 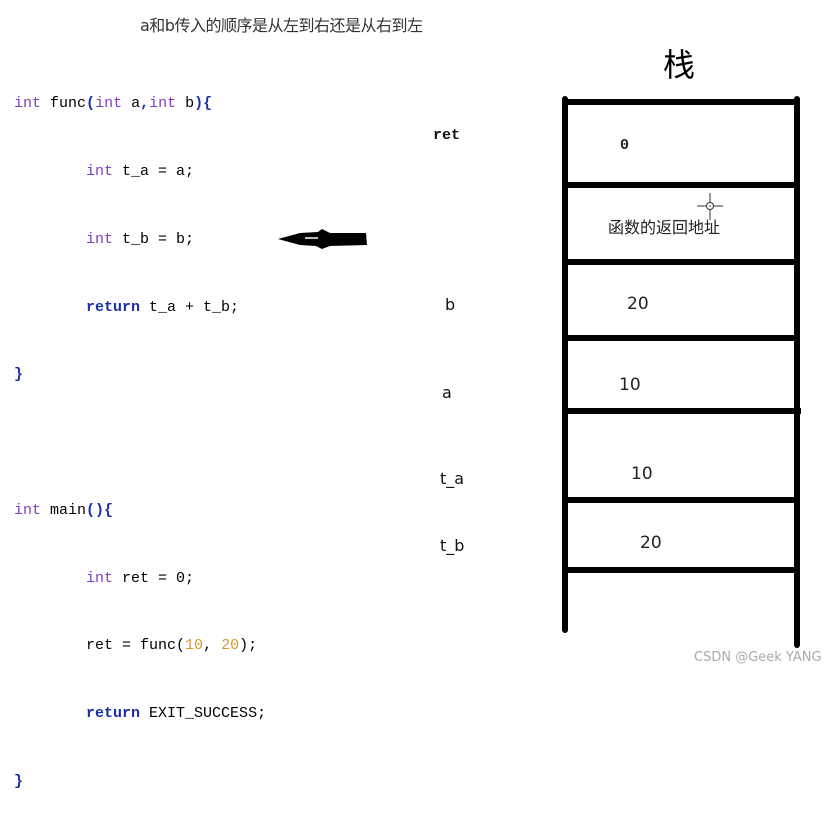 I want to click on arrow-icon, so click(x=322, y=239).